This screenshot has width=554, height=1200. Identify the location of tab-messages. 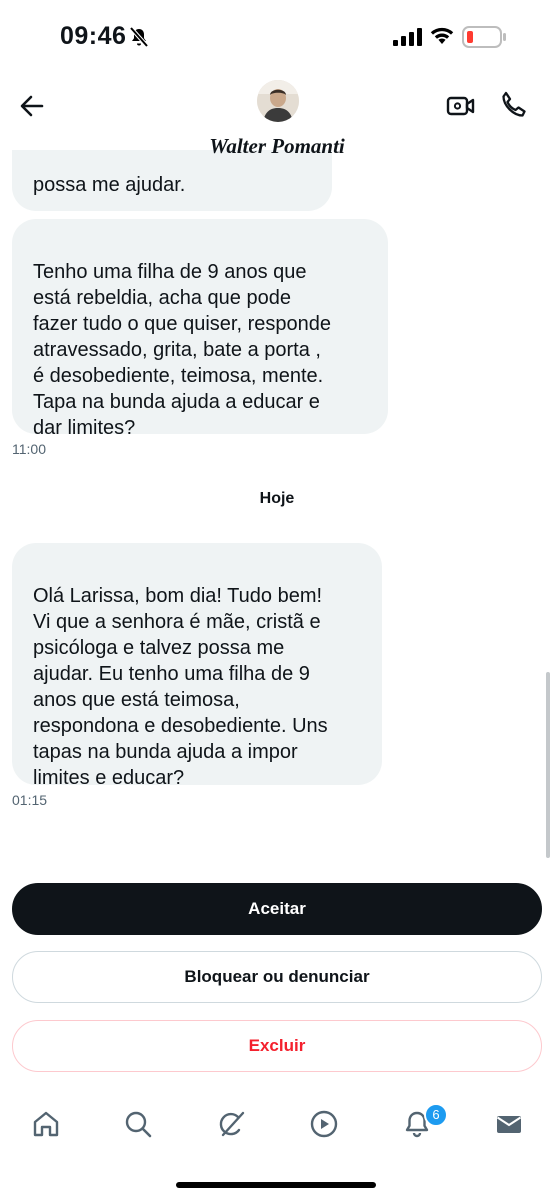
(509, 1124).